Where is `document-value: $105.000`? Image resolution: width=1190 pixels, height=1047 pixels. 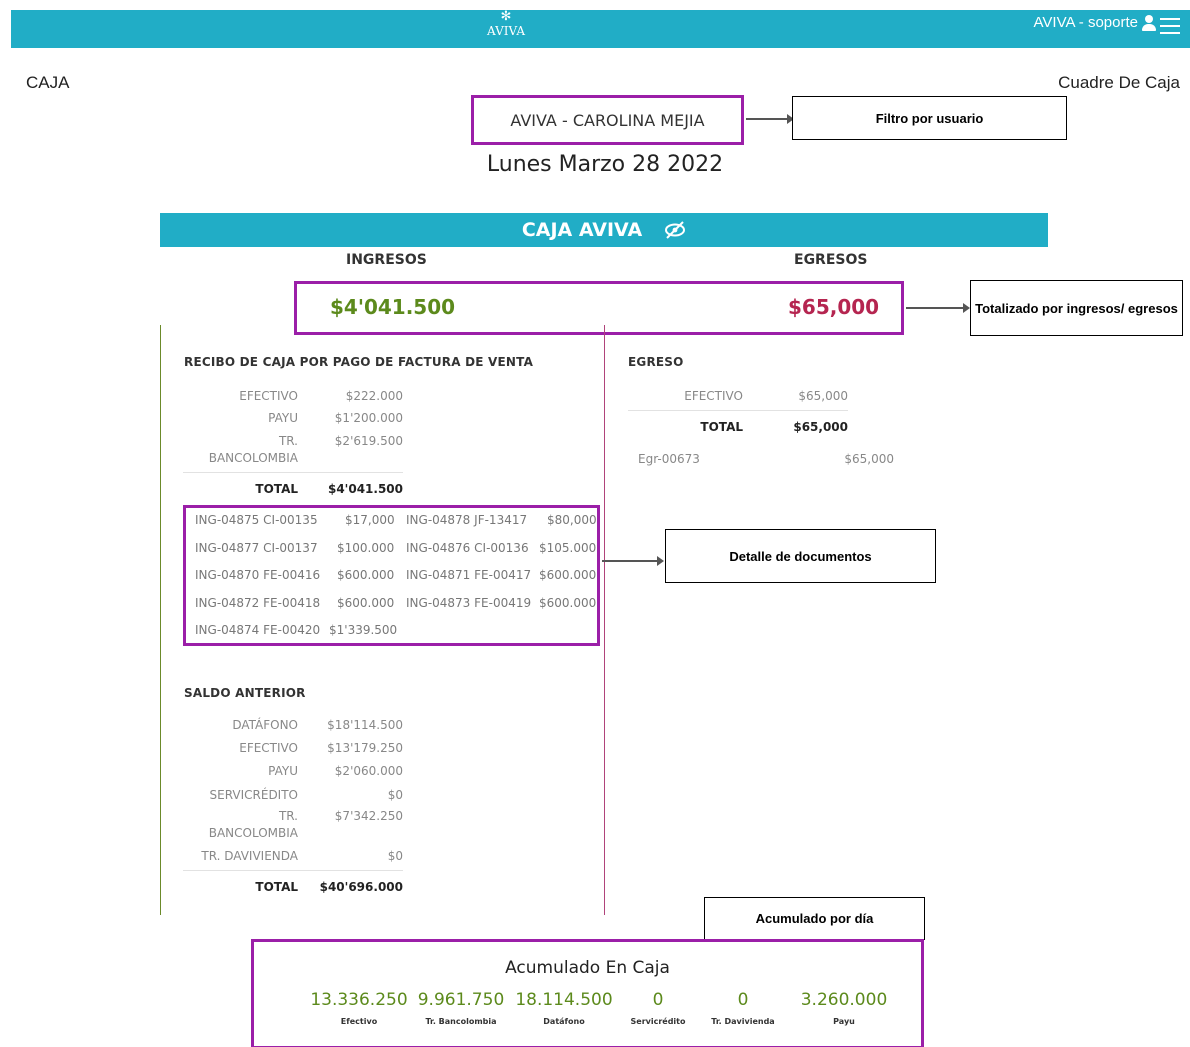 document-value: $105.000 is located at coordinates (568, 548).